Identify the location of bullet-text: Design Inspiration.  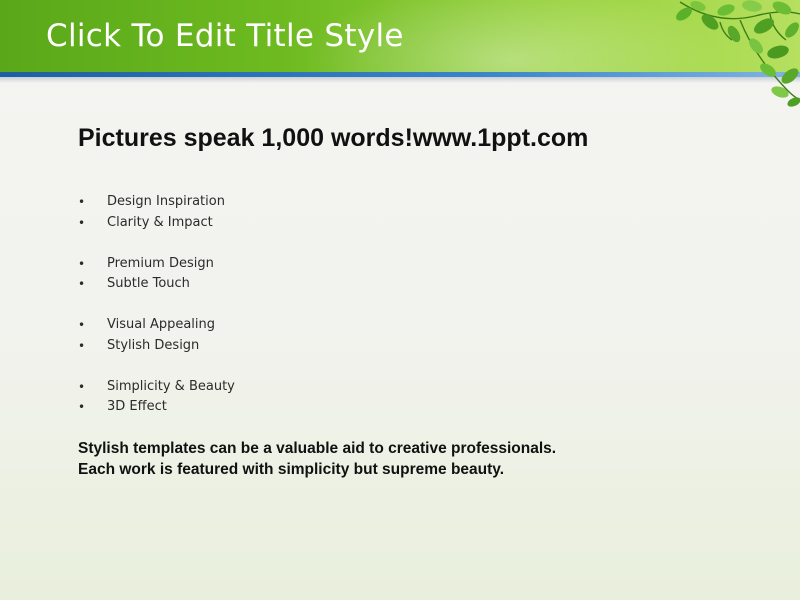
(166, 201).